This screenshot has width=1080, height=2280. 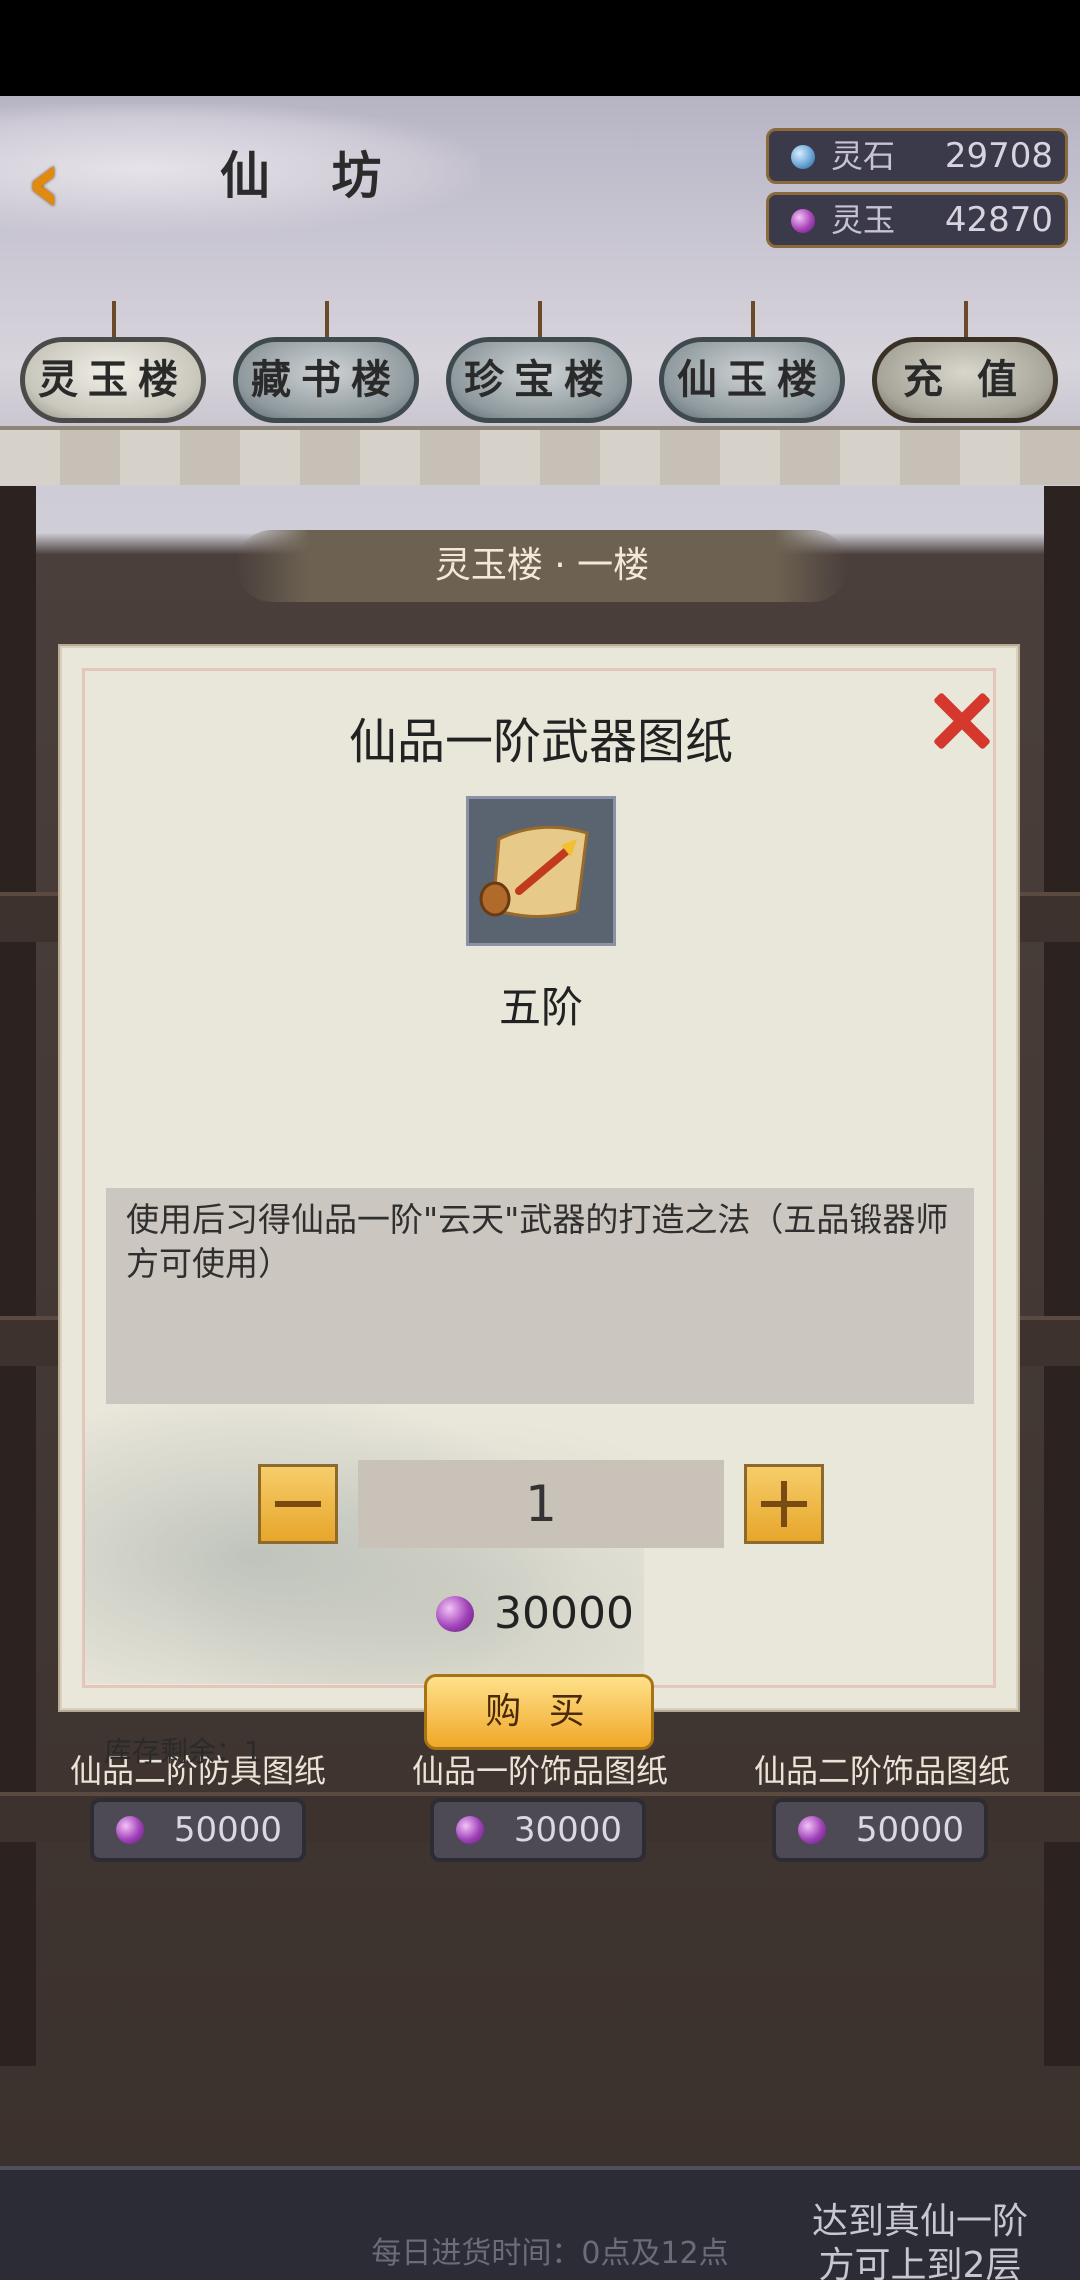 What do you see at coordinates (539, 1712) in the screenshot?
I see `buy-button: 购 买` at bounding box center [539, 1712].